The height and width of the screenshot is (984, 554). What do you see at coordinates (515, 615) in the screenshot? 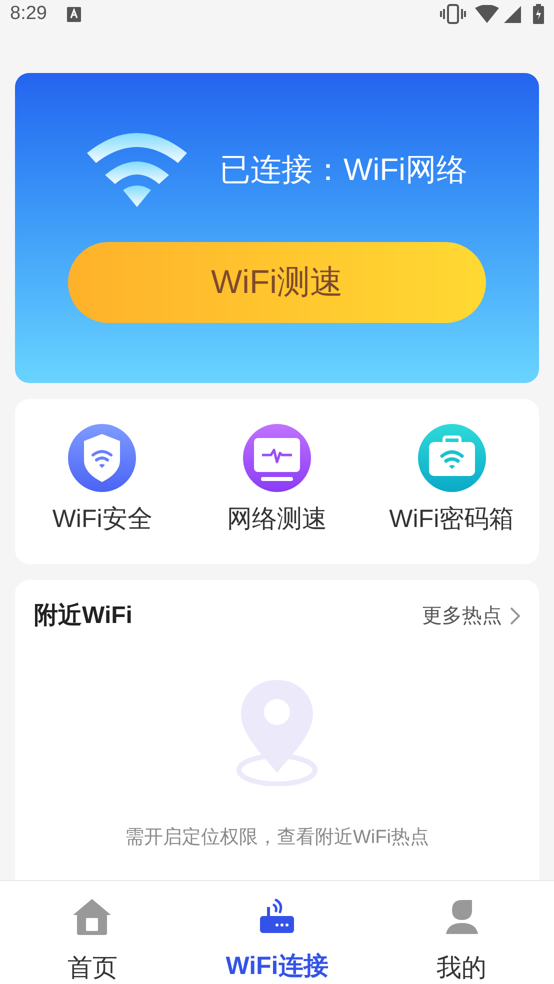
I see `chevron-right-icon` at bounding box center [515, 615].